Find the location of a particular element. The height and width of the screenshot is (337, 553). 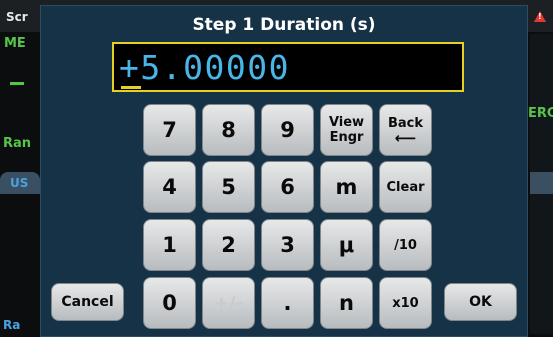

multiply-by-10-button: x10 is located at coordinates (405, 303).